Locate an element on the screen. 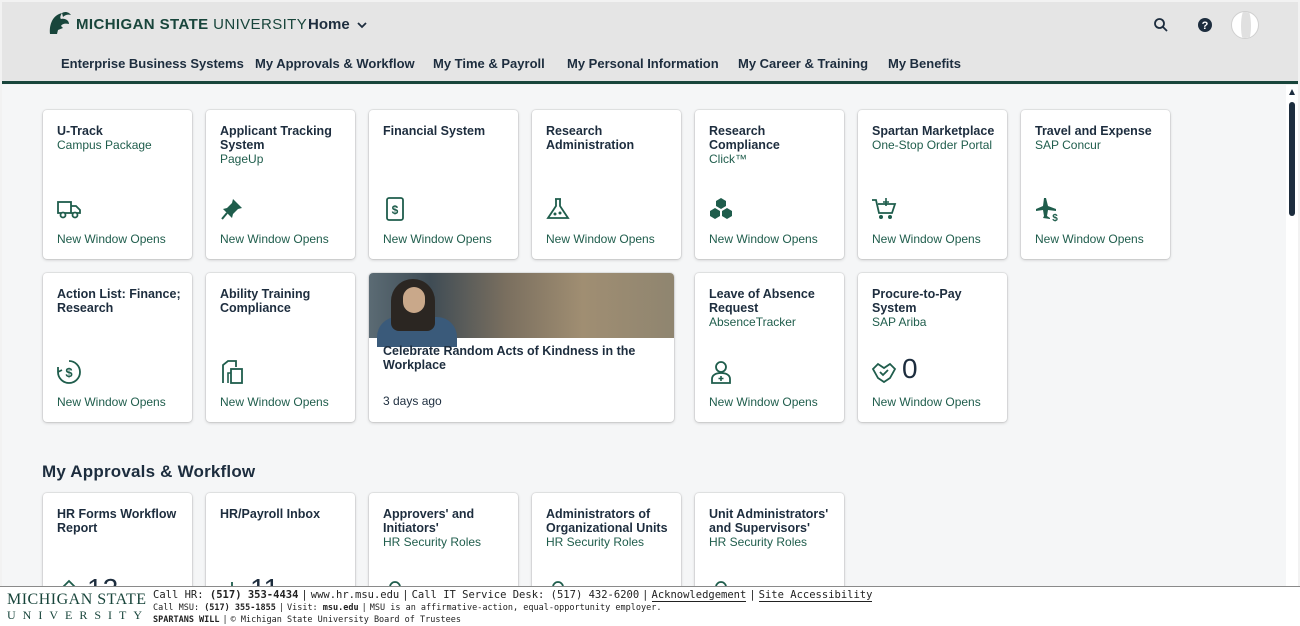 This screenshot has width=1300, height=626. msu-logo: MICHIGAN STATE UNIVERSITY is located at coordinates (176, 24).